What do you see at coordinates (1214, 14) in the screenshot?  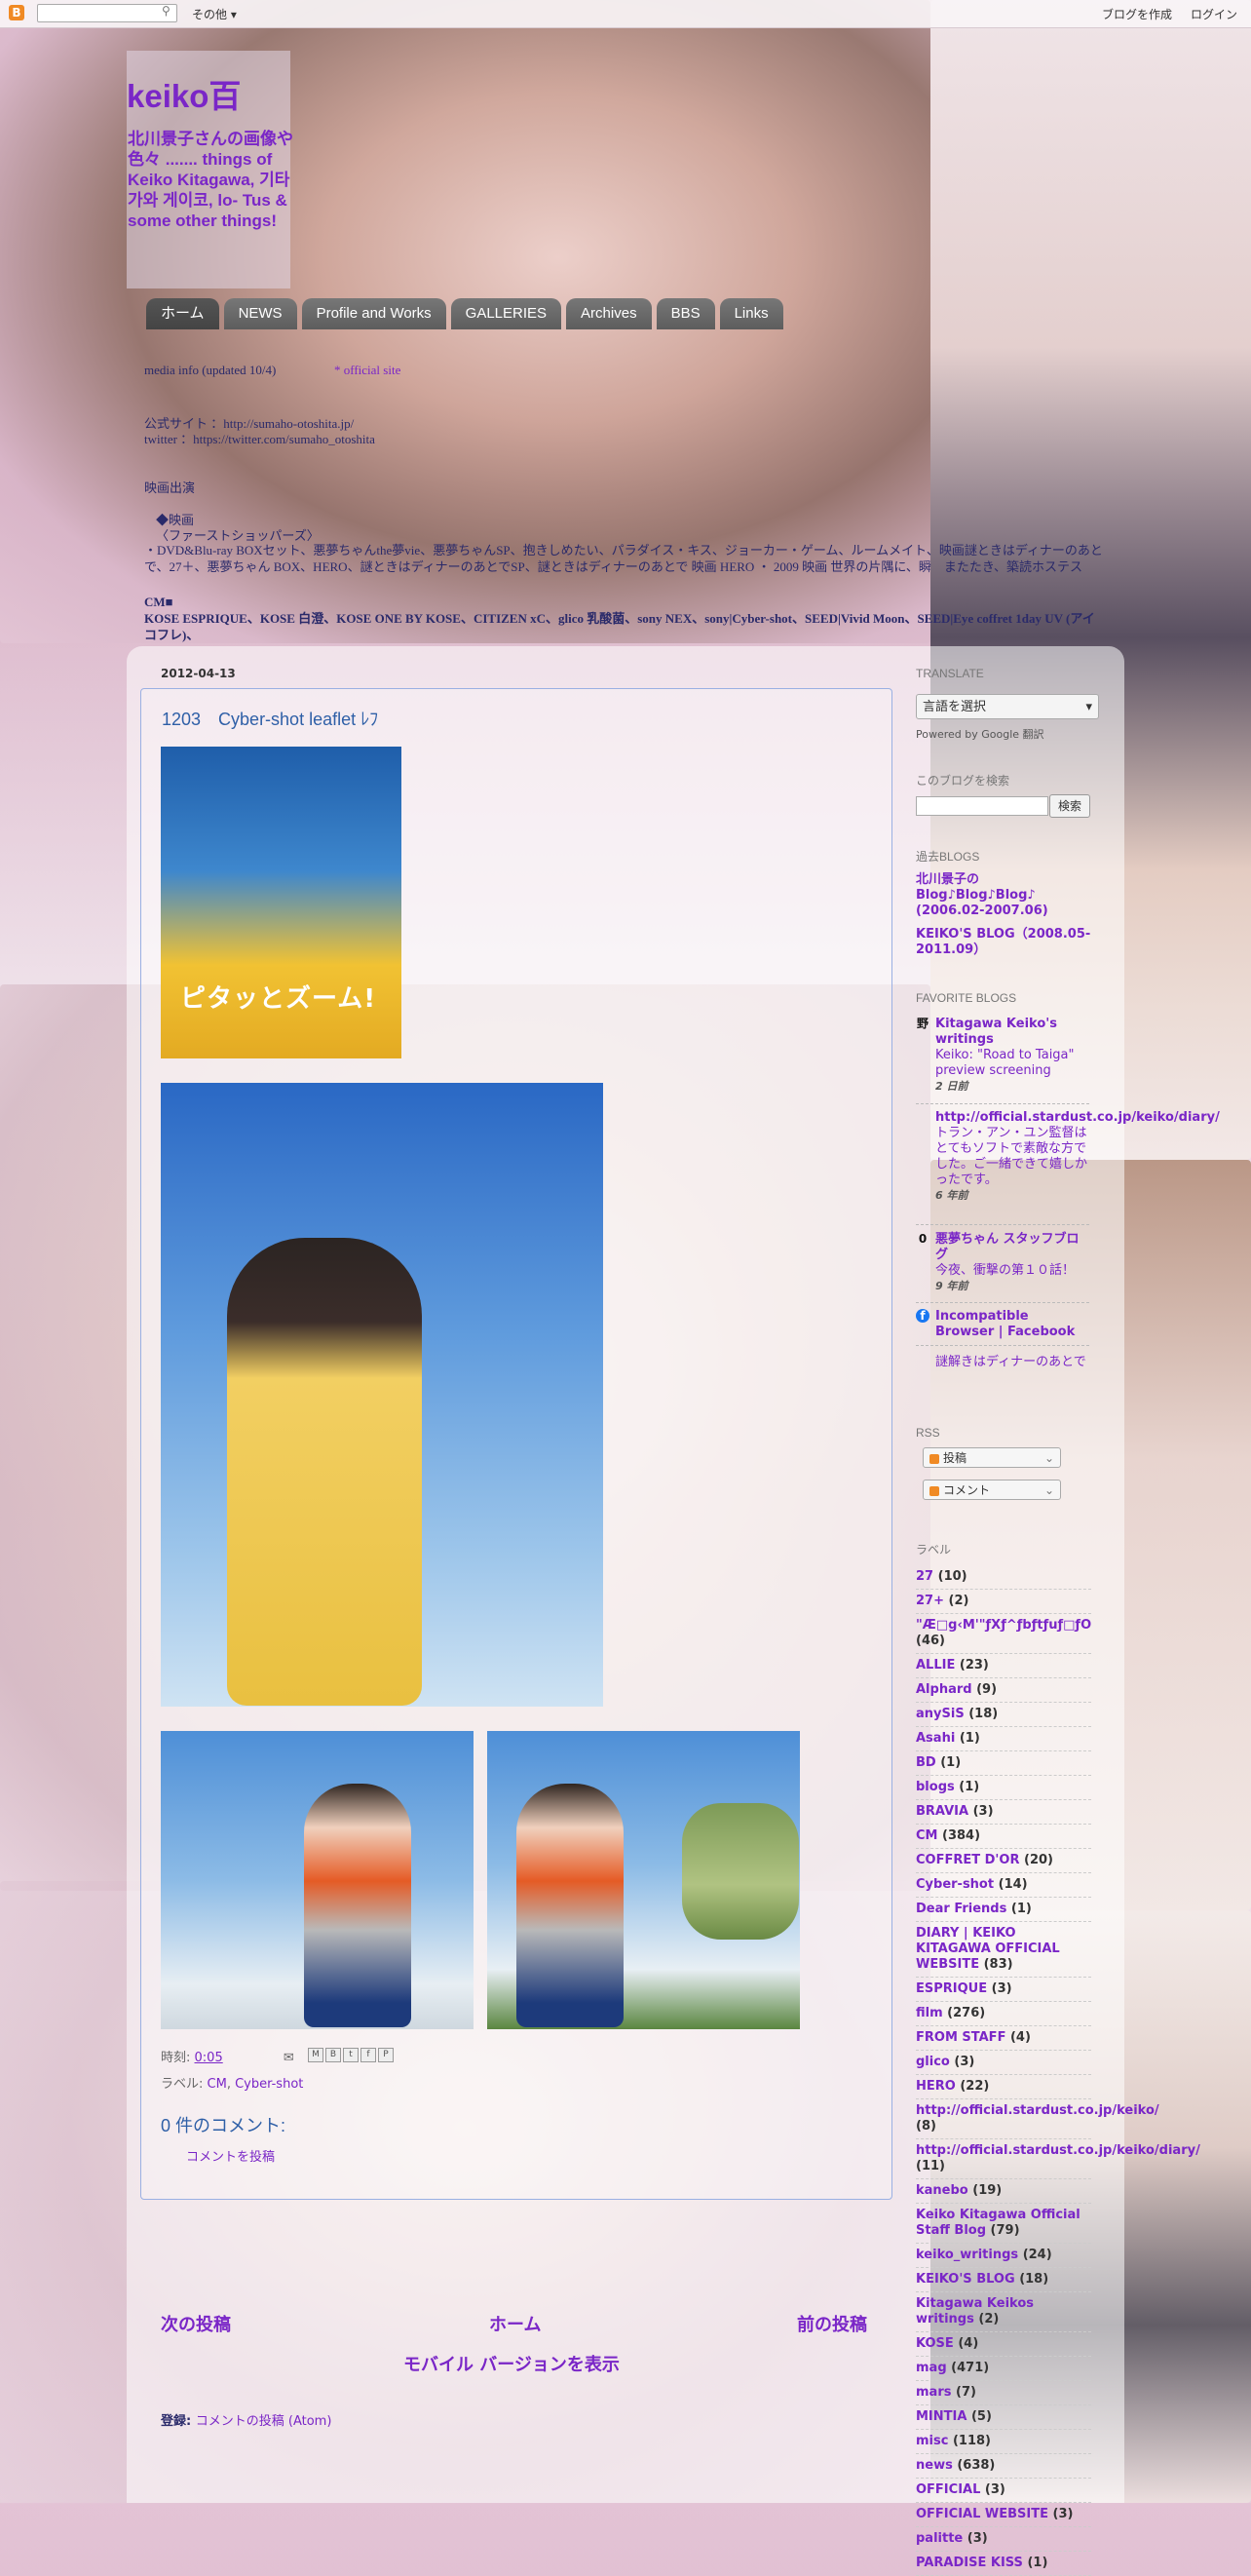 I see `login-link: ログイン` at bounding box center [1214, 14].